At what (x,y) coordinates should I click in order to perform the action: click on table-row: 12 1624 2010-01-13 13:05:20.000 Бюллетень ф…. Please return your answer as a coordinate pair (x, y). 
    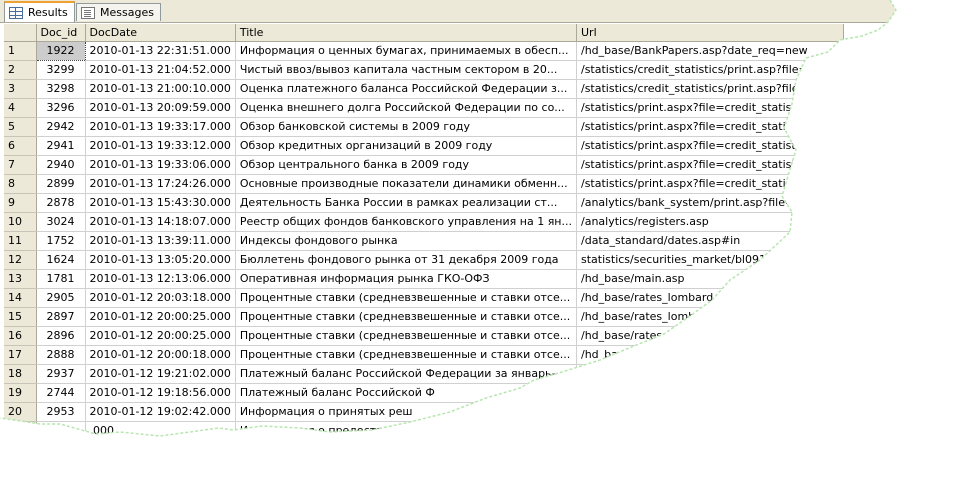
    Looking at the image, I should click on (424, 260).